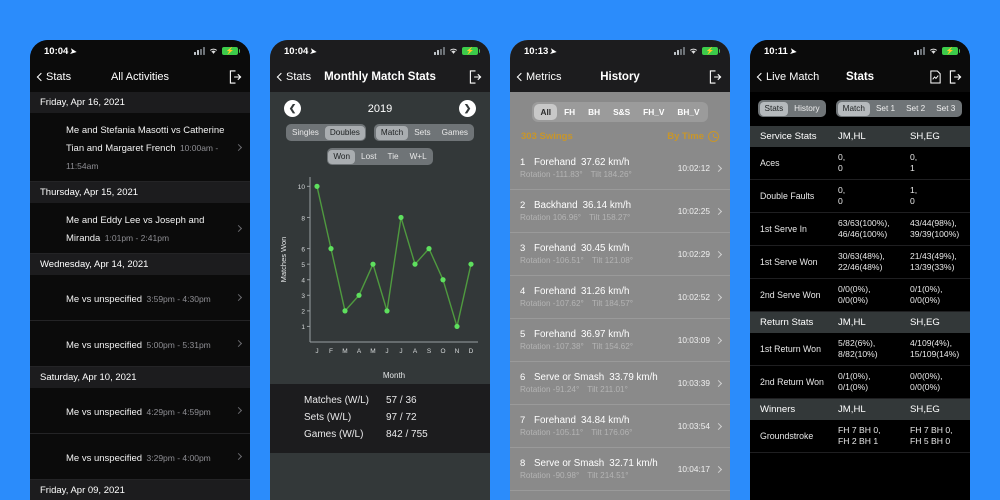 Image resolution: width=1000 pixels, height=500 pixels. What do you see at coordinates (931, 430) in the screenshot?
I see `stat-value: FH 7 BH 0,` at bounding box center [931, 430].